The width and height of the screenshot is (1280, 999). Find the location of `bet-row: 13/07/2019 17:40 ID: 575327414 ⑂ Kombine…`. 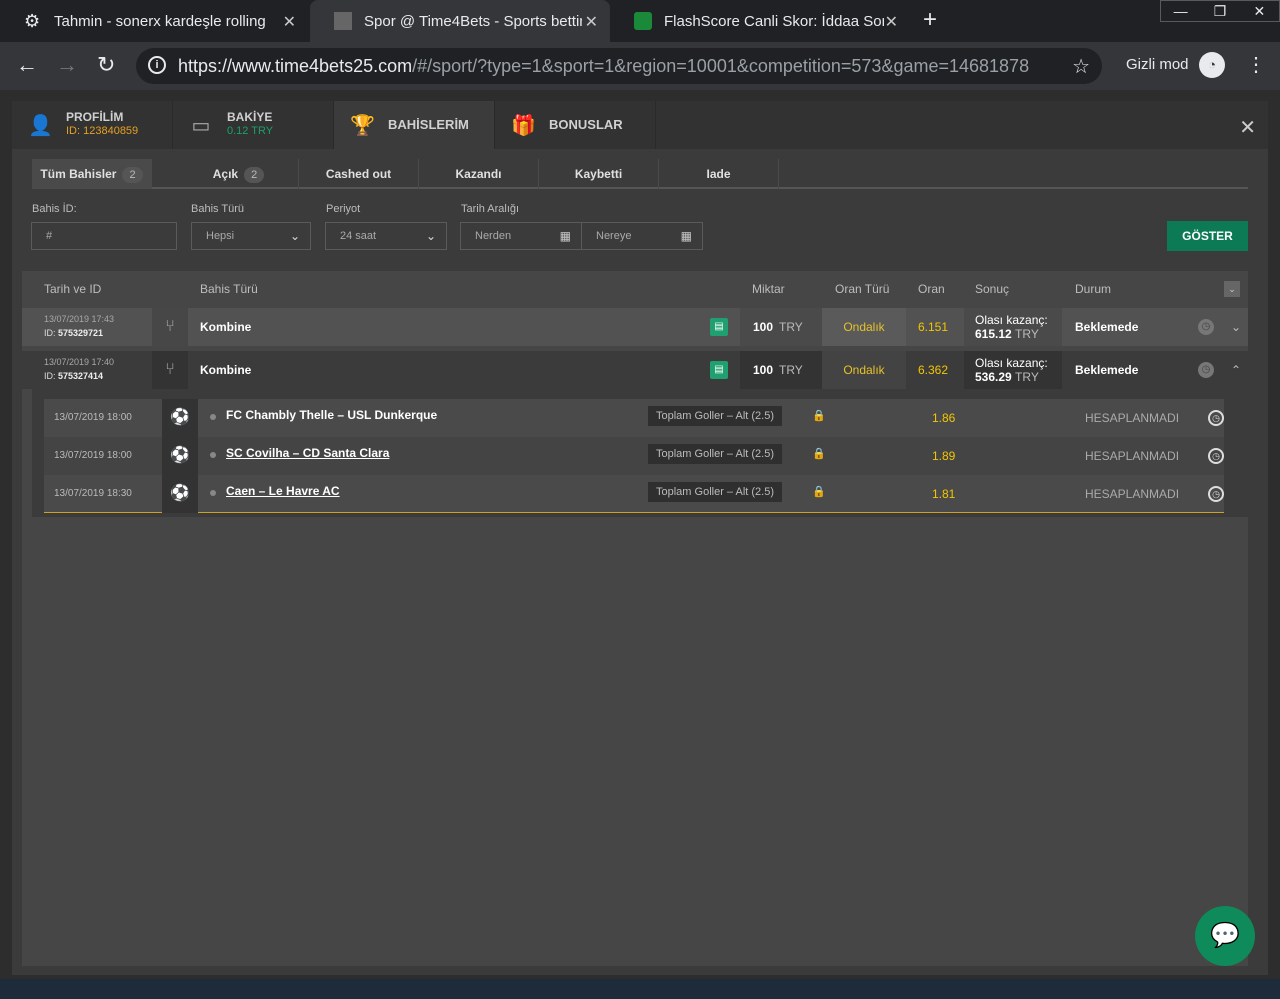

bet-row: 13/07/2019 17:40 ID: 575327414 ⑂ Kombine… is located at coordinates (635, 370).